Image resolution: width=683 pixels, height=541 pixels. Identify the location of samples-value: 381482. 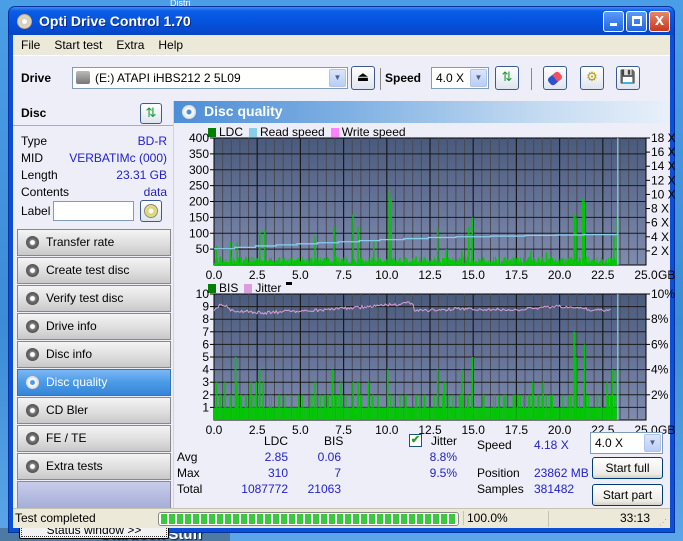
(554, 489).